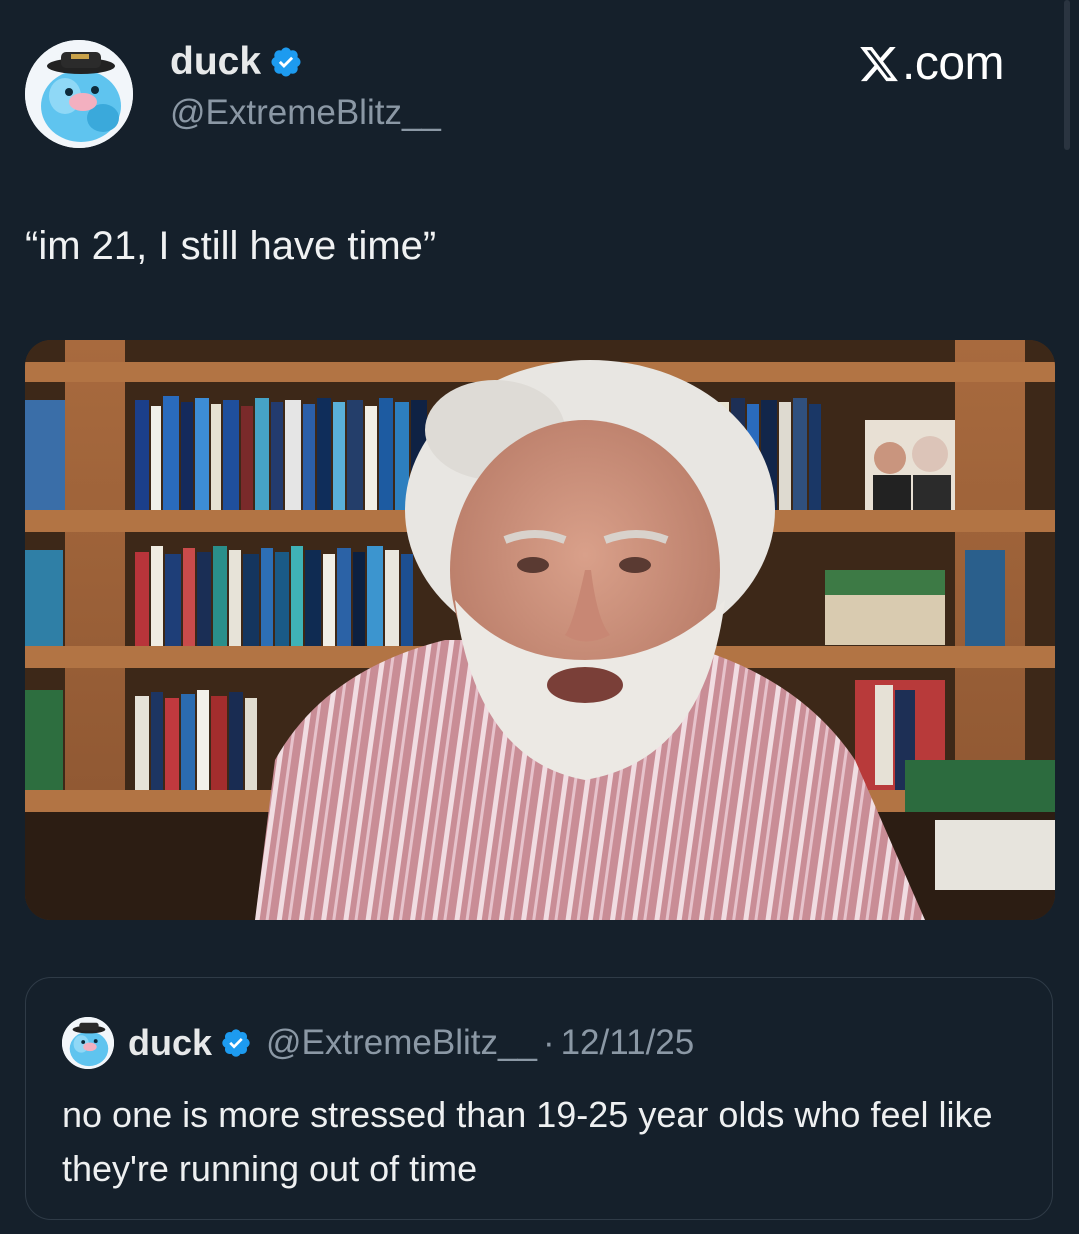 This screenshot has height=1234, width=1079. I want to click on quoted-post-date: 12/11/25, so click(628, 1043).